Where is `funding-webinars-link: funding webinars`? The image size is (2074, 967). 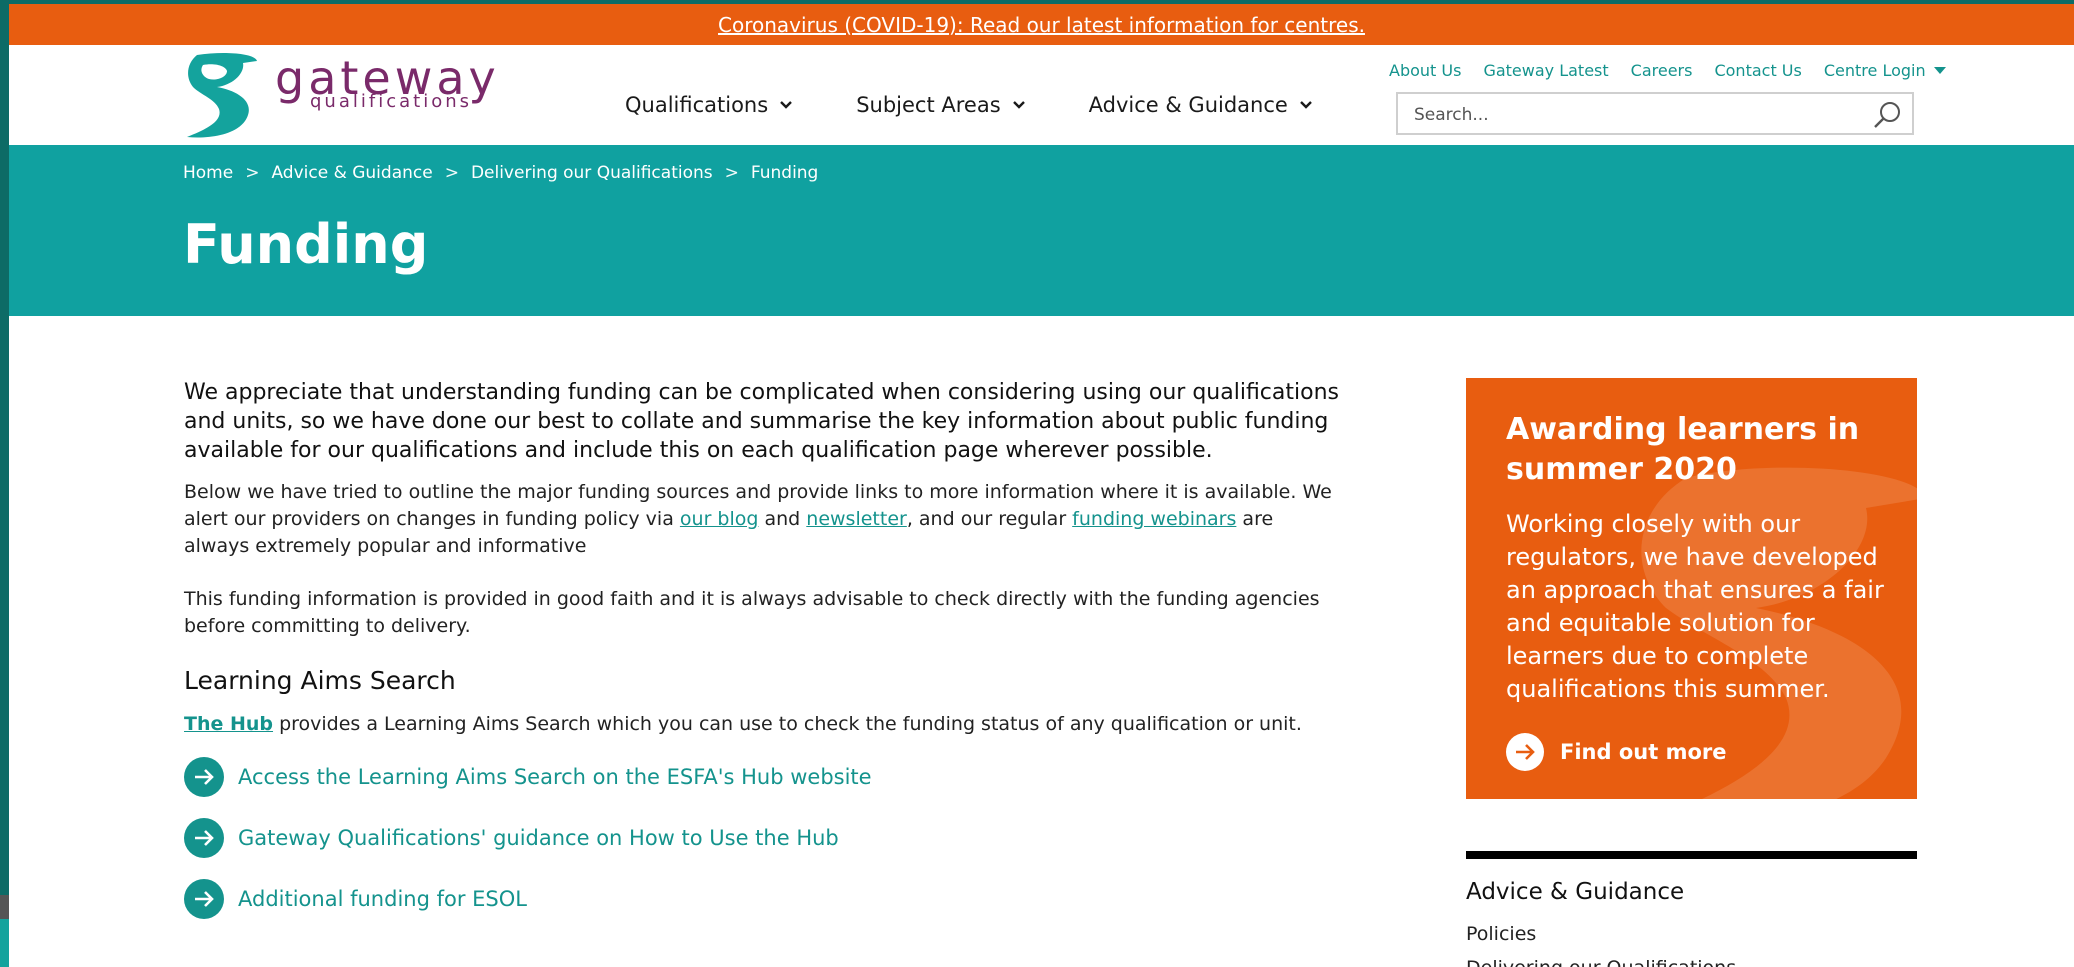 funding-webinars-link: funding webinars is located at coordinates (1154, 519).